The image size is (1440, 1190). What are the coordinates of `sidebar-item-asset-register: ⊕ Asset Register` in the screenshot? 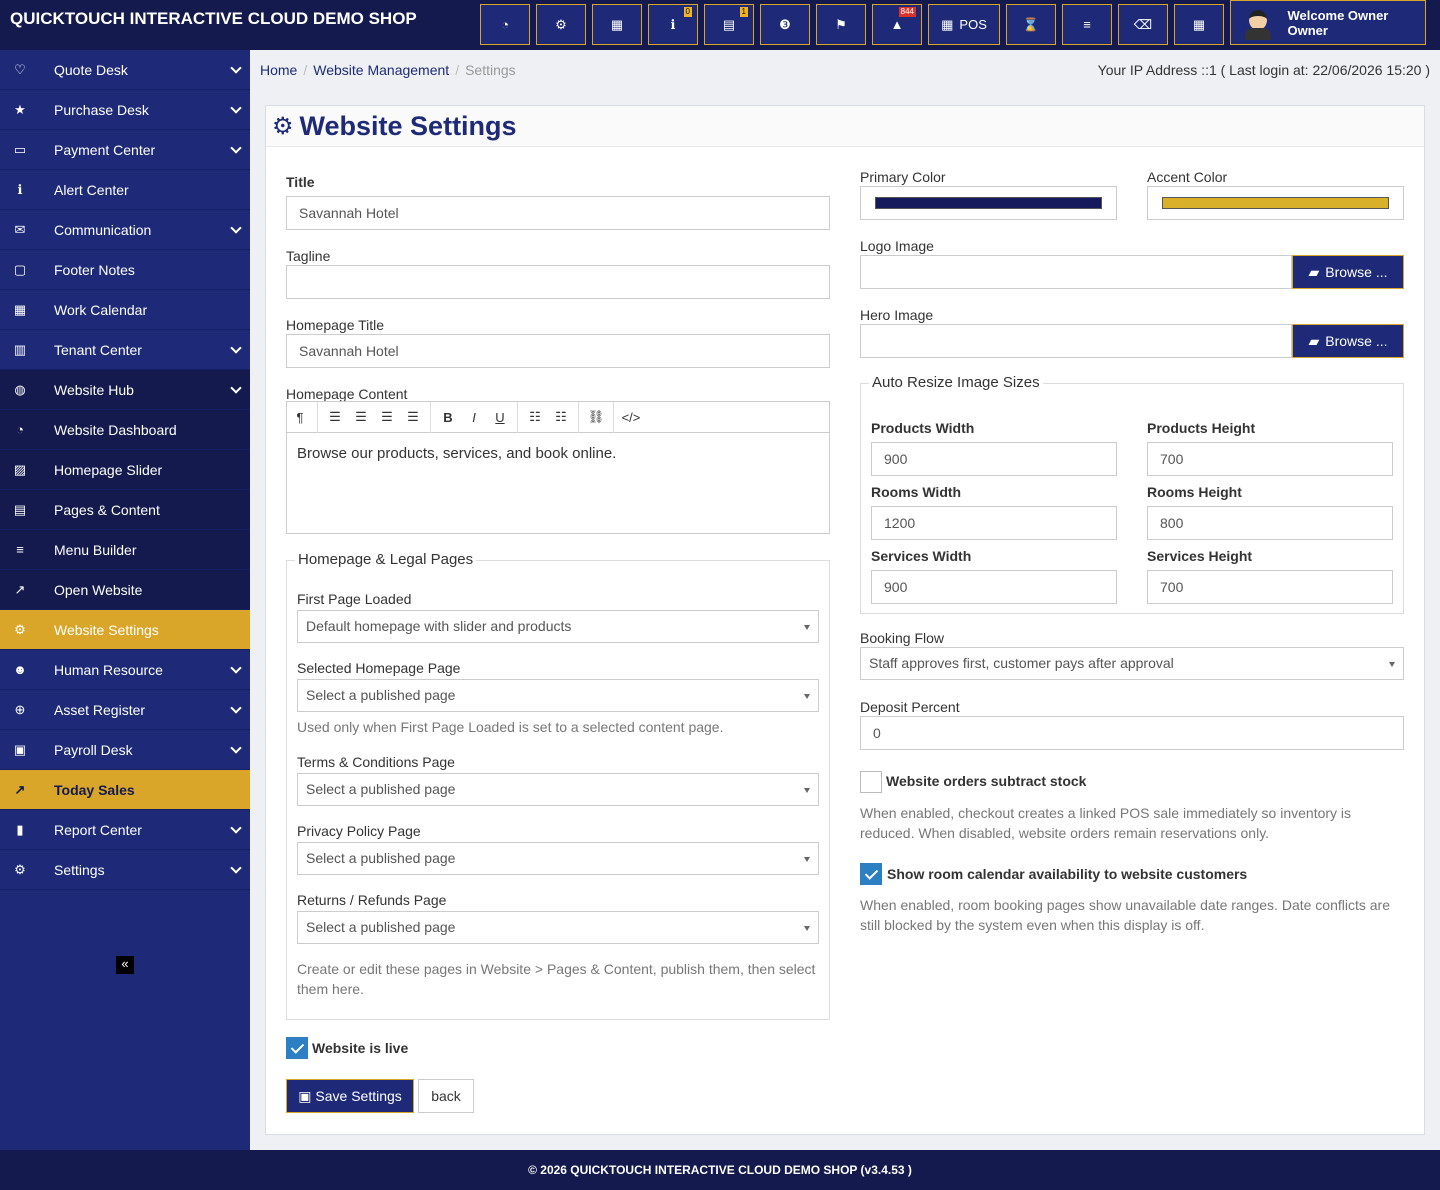 It's located at (125, 710).